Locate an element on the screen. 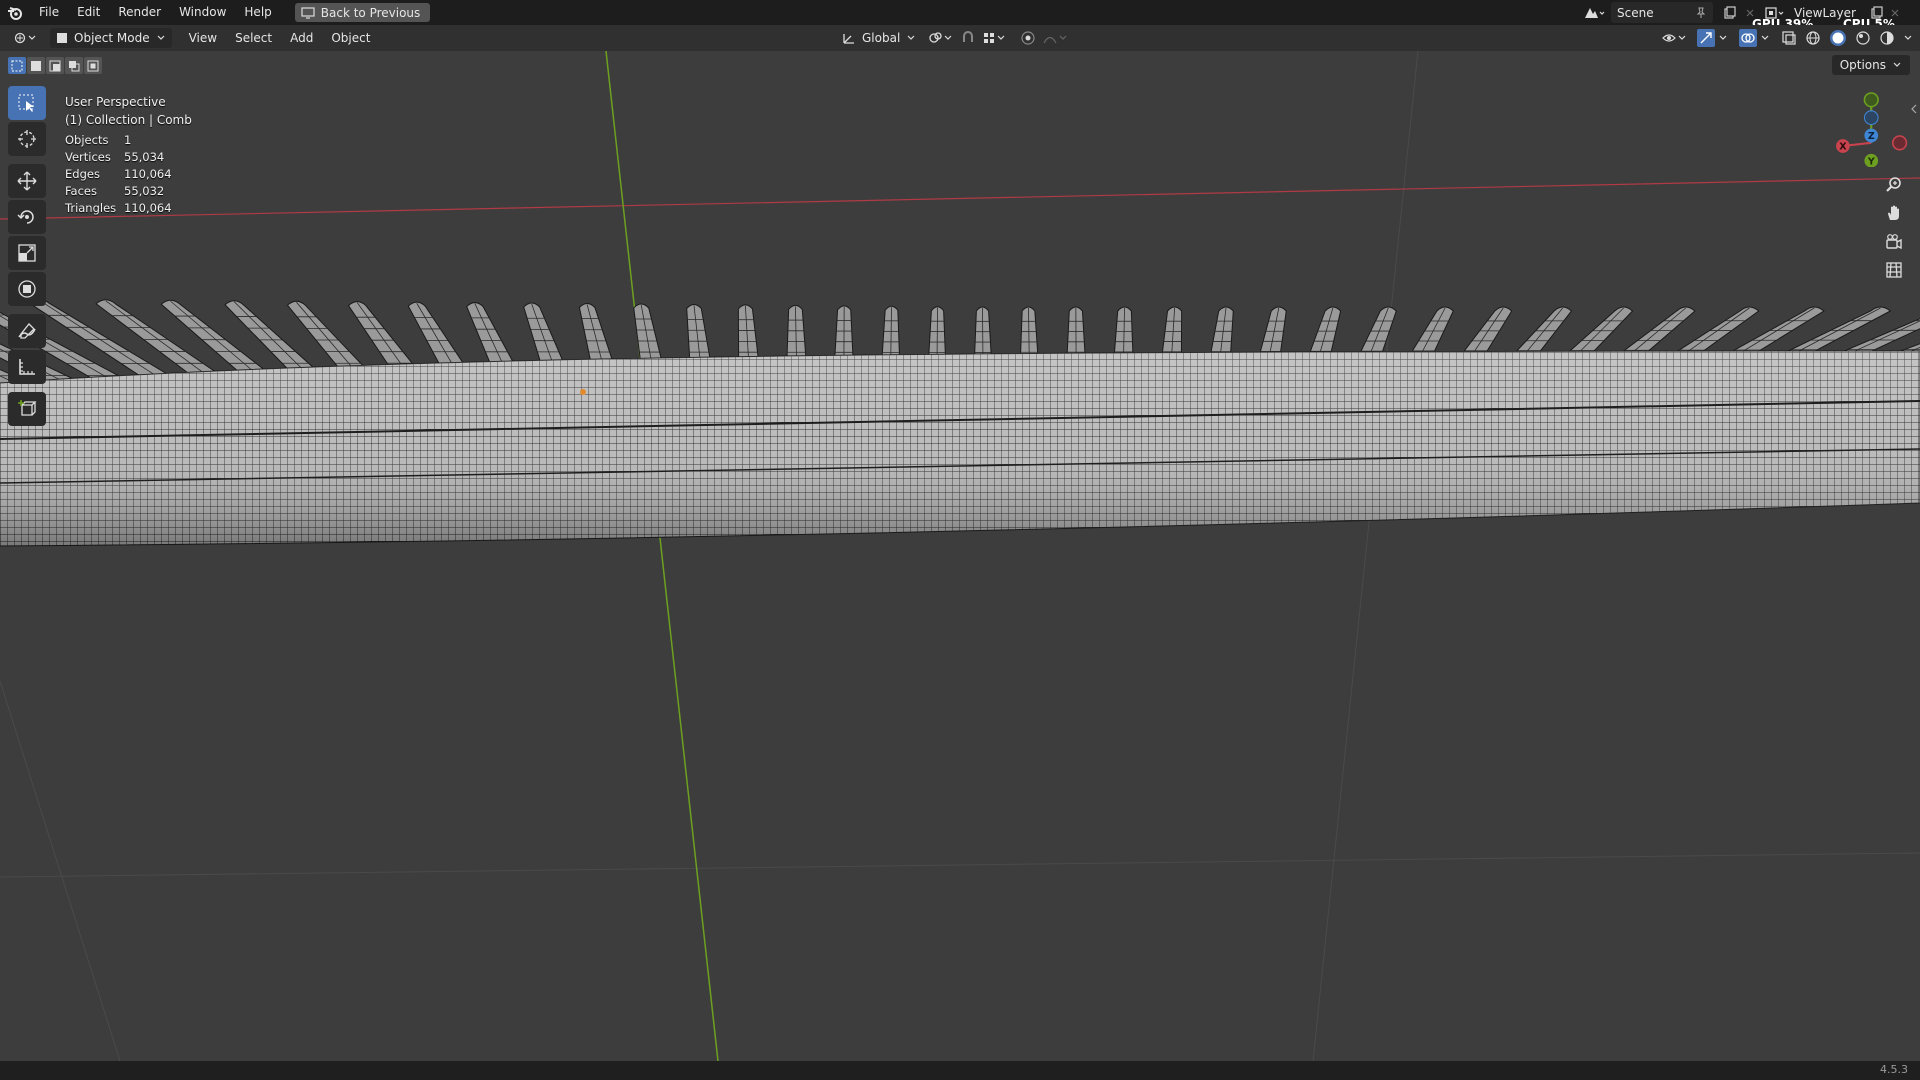 The width and height of the screenshot is (1920, 1080). back-to-previous-label: Back to Previous is located at coordinates (370, 12).